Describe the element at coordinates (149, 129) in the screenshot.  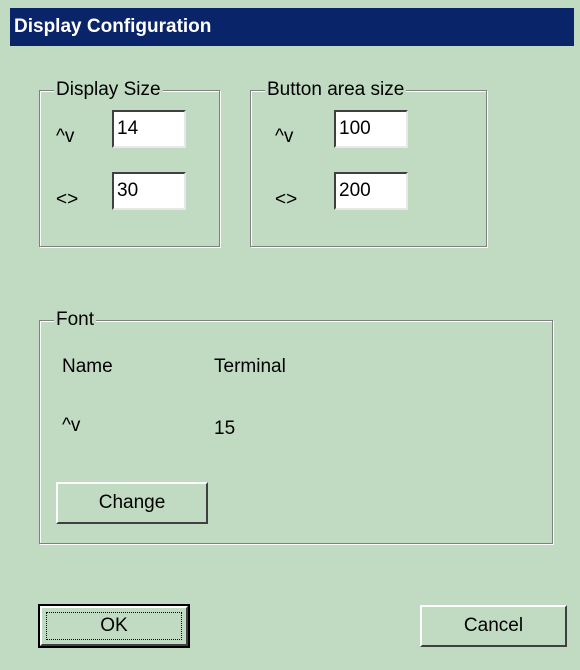
I see `display-vertical-input` at that location.